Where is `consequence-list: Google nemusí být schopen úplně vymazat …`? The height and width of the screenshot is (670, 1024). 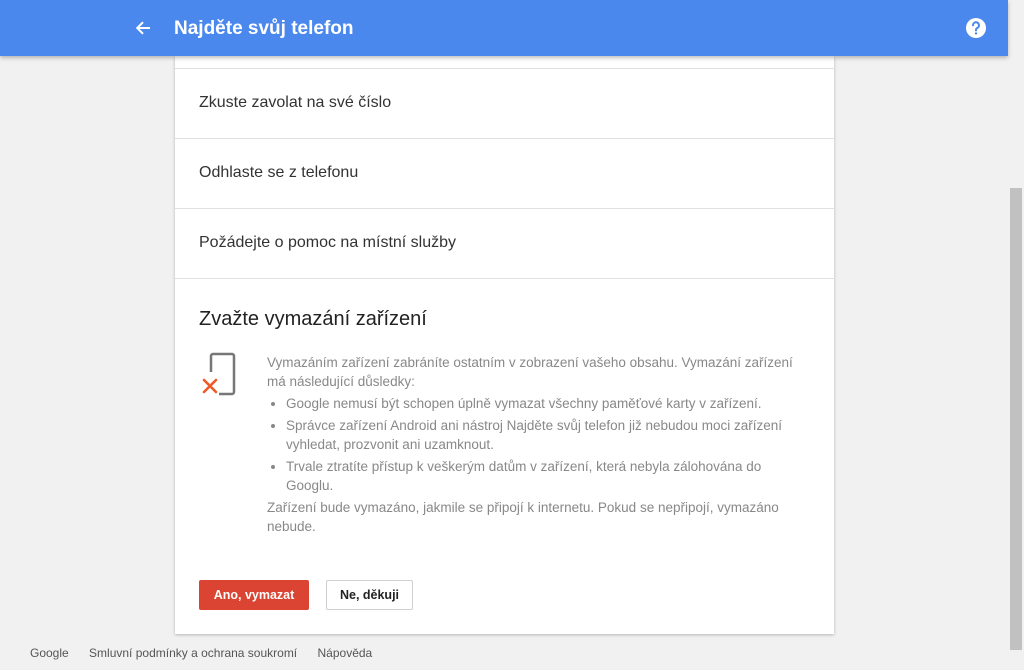
consequence-list: Google nemusí být schopen úplně vymazat … is located at coordinates (538, 444).